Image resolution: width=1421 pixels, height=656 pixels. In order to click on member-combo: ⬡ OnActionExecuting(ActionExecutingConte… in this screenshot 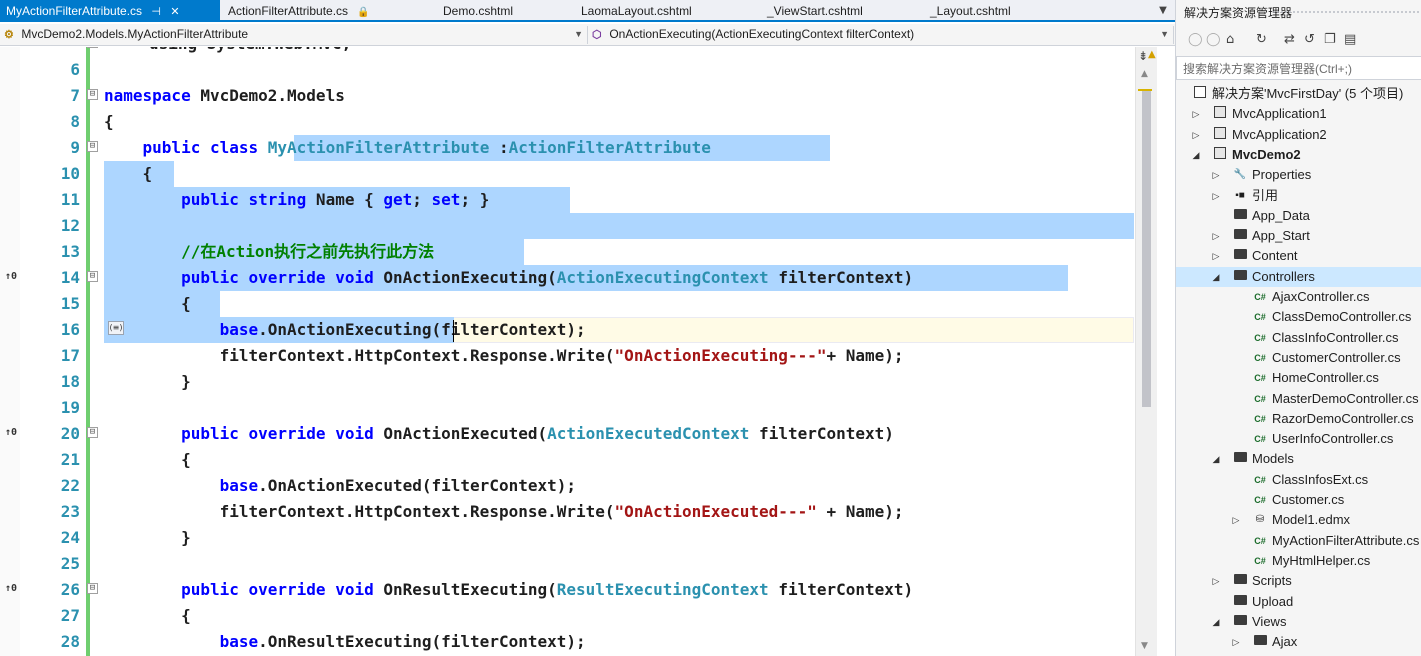, I will do `click(883, 35)`.